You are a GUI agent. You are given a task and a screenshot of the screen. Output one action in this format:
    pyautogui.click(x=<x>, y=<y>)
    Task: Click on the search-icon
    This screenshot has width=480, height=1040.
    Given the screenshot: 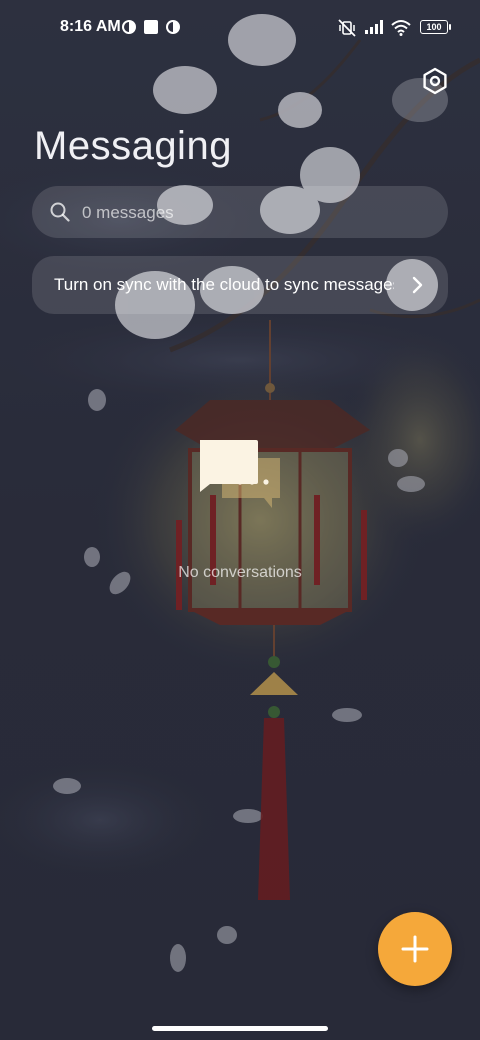 What is the action you would take?
    pyautogui.click(x=60, y=212)
    